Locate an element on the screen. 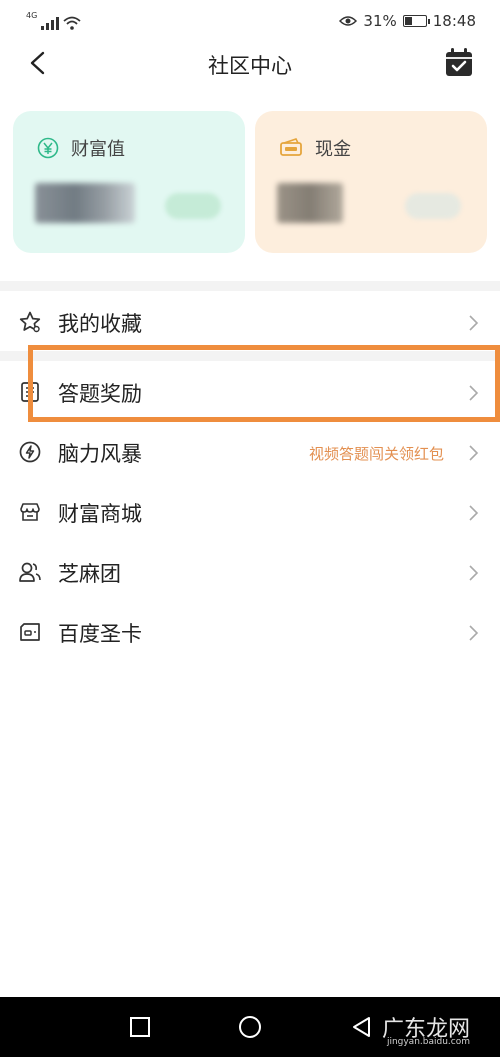 The image size is (500, 1057). wealth-action-blurred is located at coordinates (193, 206).